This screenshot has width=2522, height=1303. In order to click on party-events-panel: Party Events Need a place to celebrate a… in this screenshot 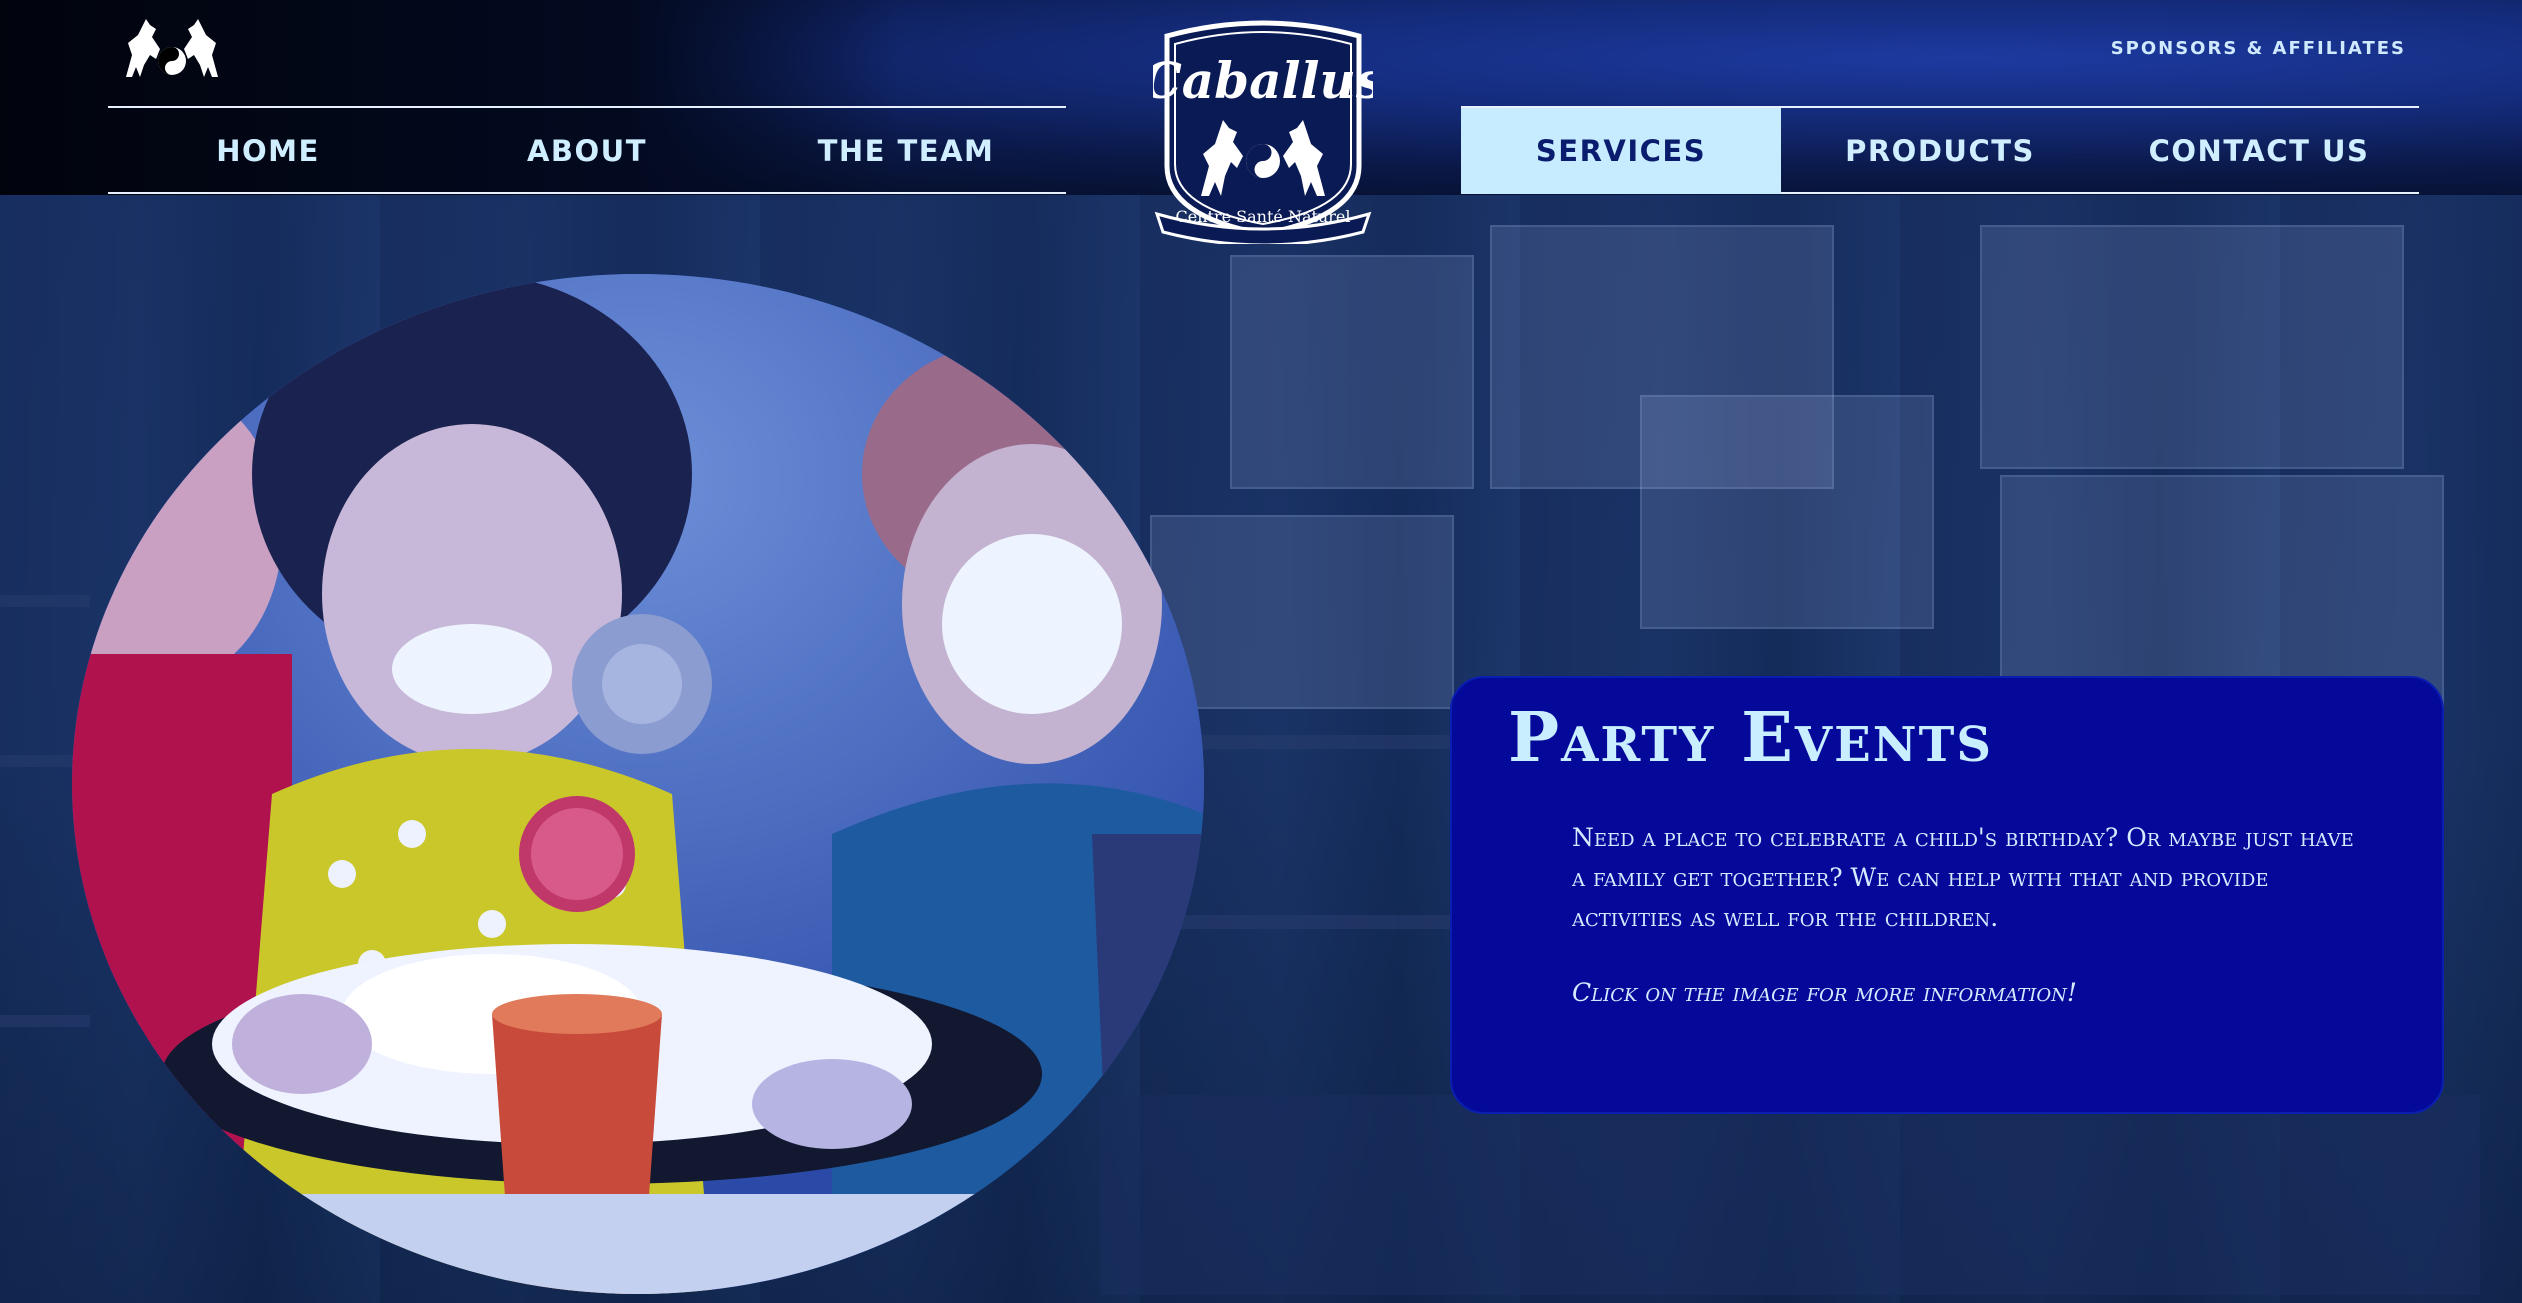, I will do `click(1947, 895)`.